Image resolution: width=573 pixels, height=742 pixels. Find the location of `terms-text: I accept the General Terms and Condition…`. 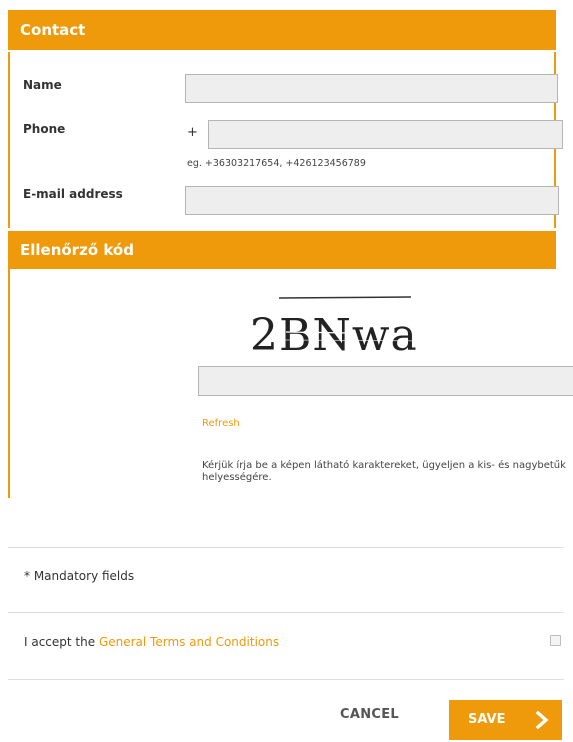

terms-text: I accept the General Terms and Condition… is located at coordinates (151, 642).